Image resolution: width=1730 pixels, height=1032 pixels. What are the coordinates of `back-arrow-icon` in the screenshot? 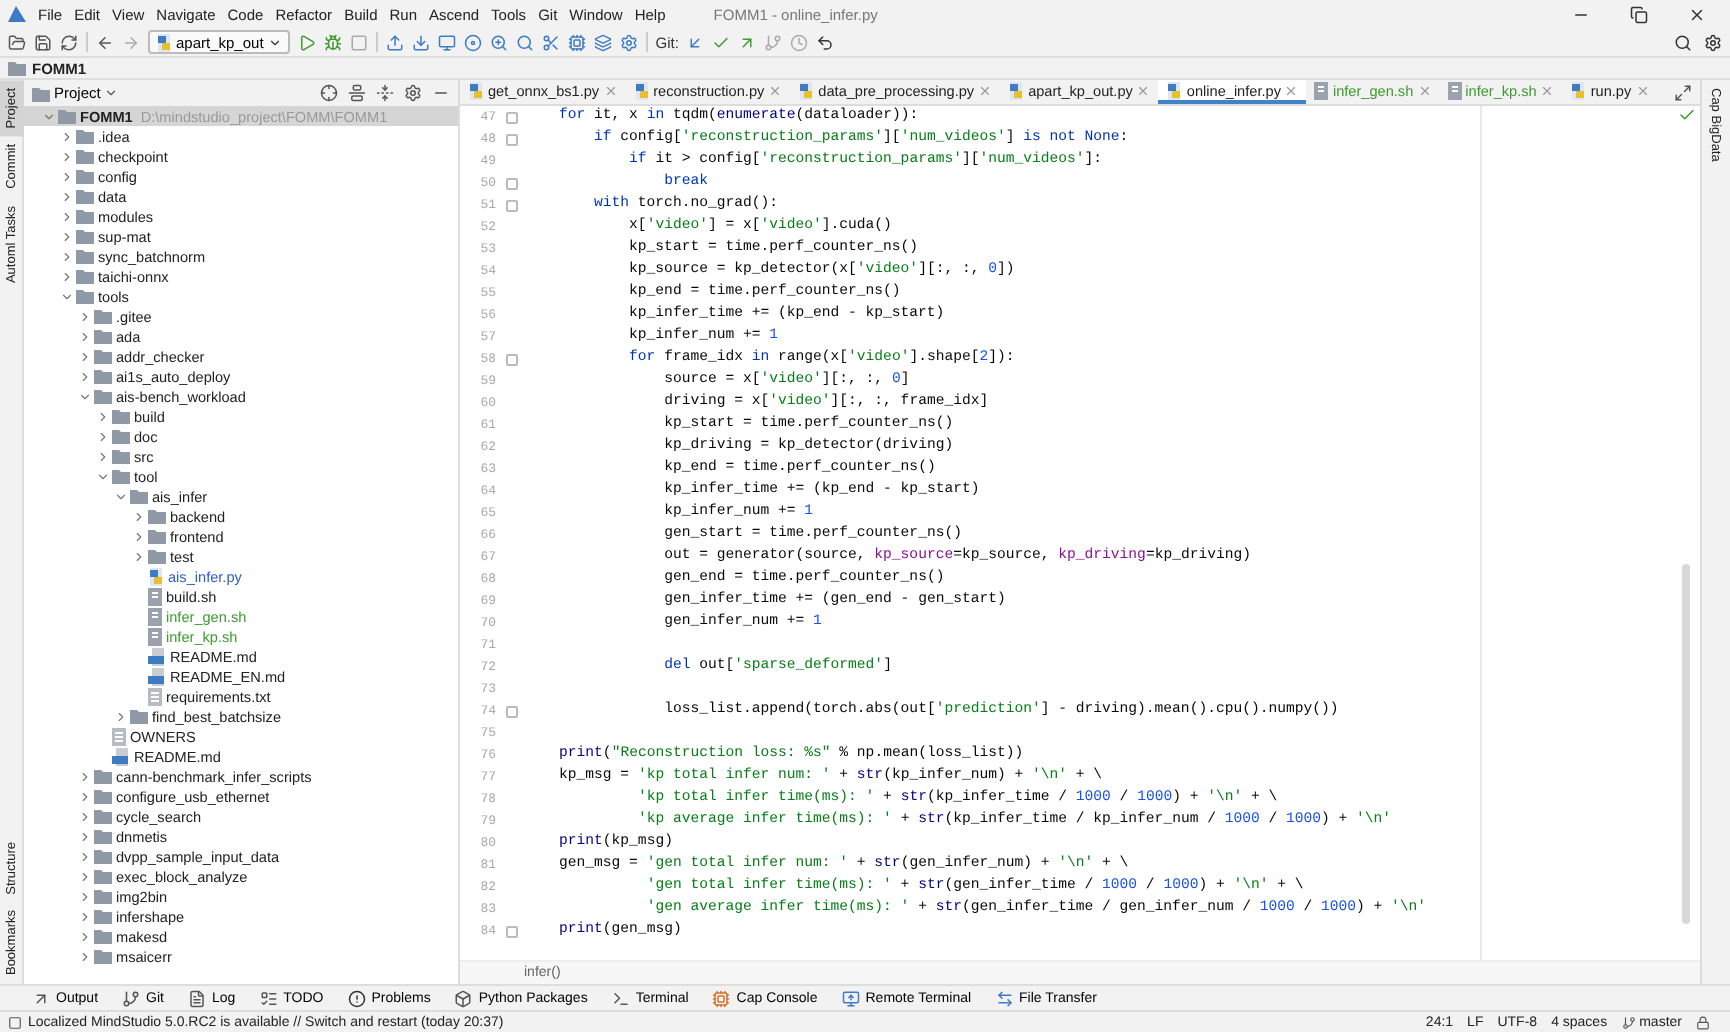 It's located at (105, 42).